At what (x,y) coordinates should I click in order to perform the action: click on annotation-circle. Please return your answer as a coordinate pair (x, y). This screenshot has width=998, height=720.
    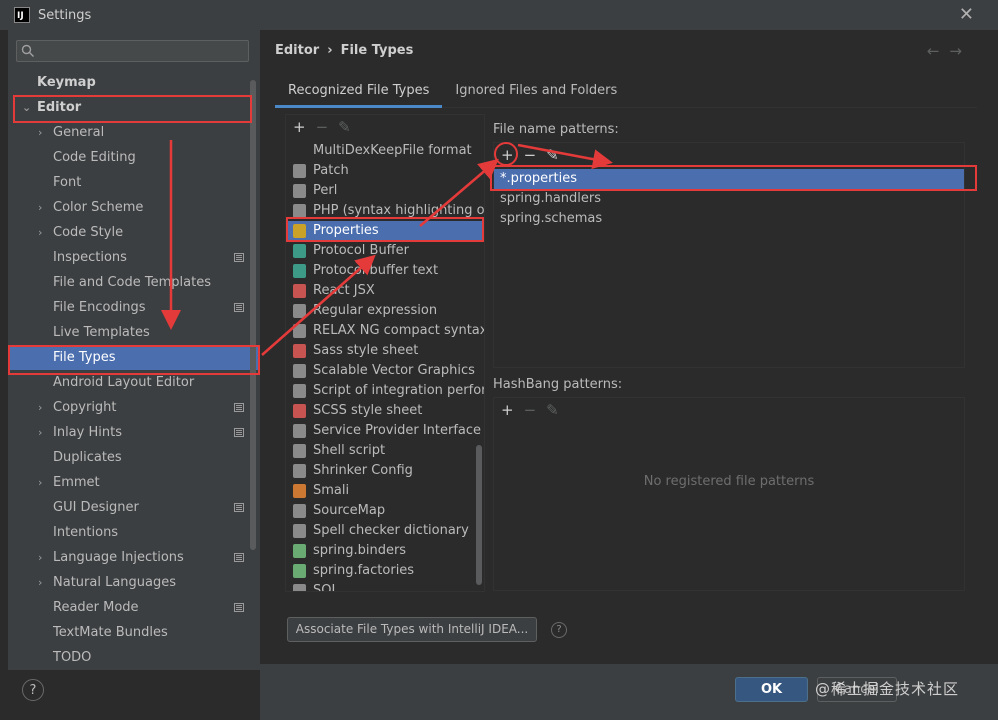
    Looking at the image, I should click on (506, 154).